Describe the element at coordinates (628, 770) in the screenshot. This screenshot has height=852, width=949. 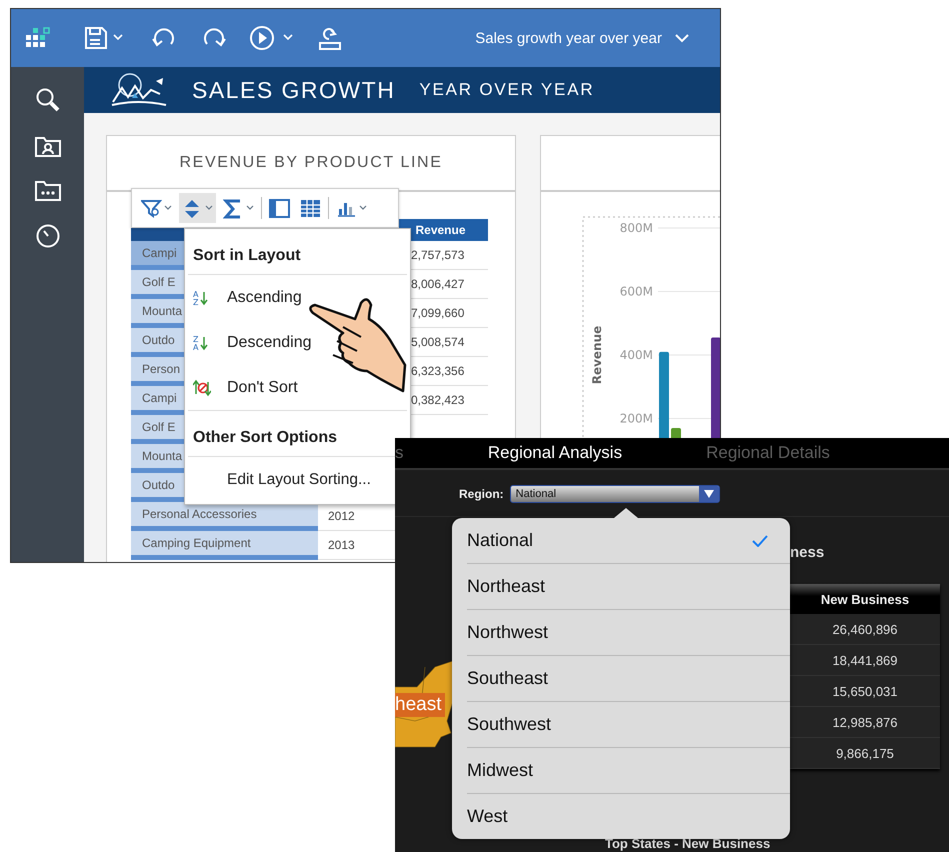
I see `region-option: Midwest` at that location.